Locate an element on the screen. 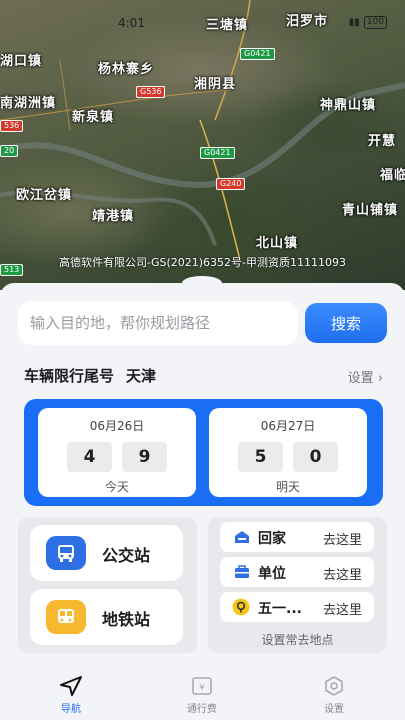 The width and height of the screenshot is (405, 720). tab-bar: 导航 ¥ 通行费 设置 is located at coordinates (202, 697).